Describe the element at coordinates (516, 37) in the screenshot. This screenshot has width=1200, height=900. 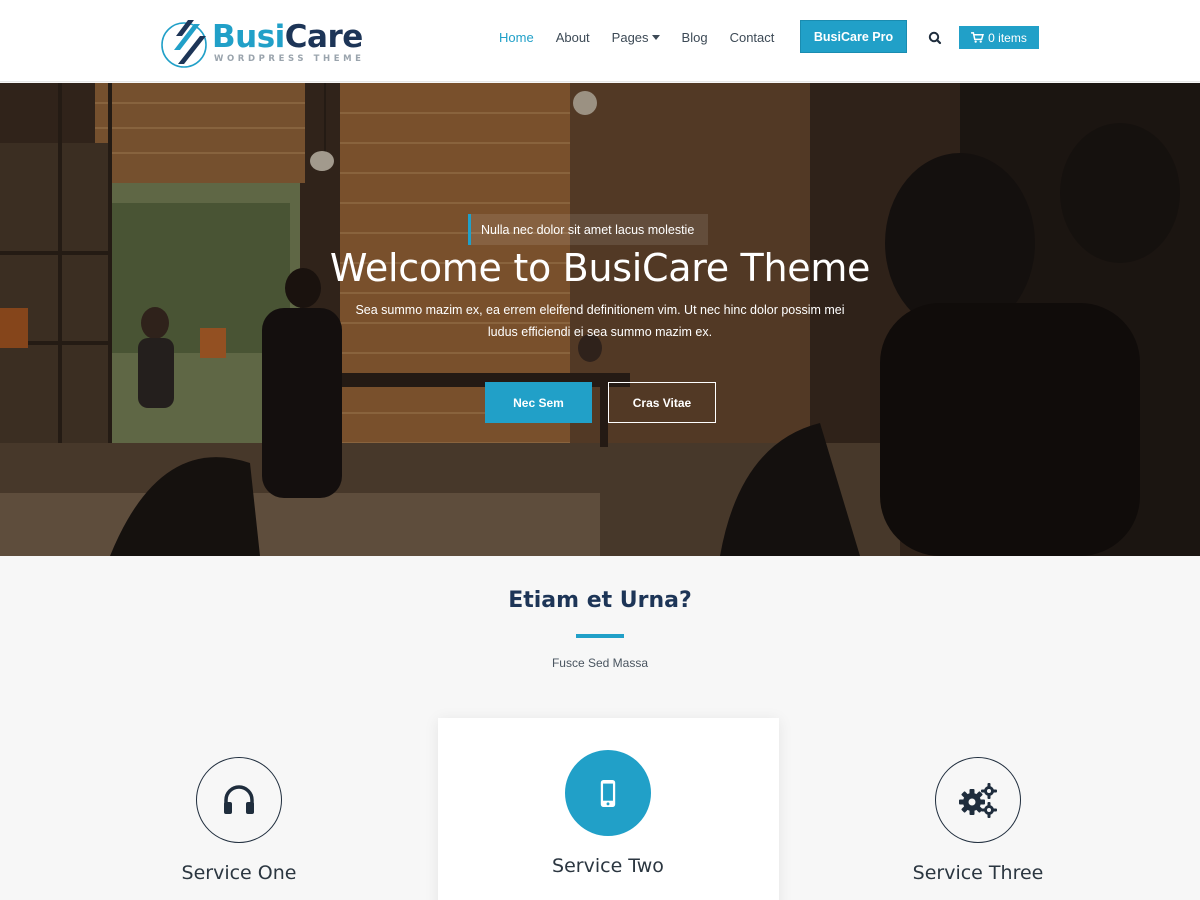
I see `nav-item-home: Home` at that location.